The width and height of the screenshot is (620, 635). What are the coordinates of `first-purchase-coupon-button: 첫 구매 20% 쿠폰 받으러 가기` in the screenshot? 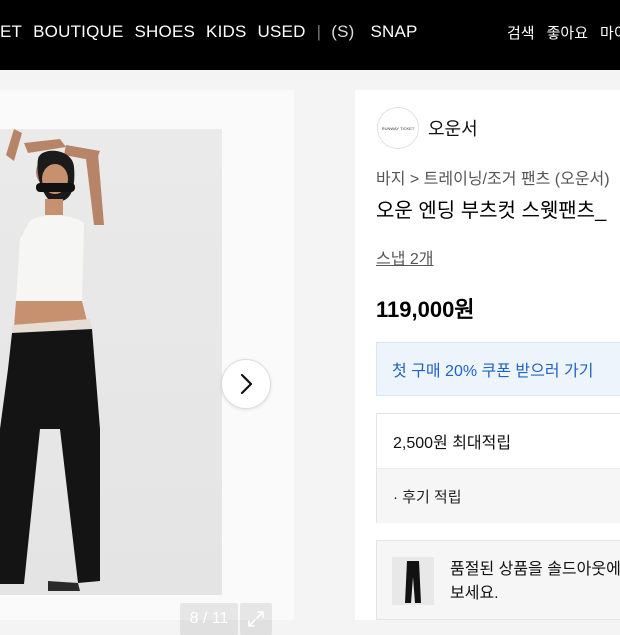 It's located at (498, 369).